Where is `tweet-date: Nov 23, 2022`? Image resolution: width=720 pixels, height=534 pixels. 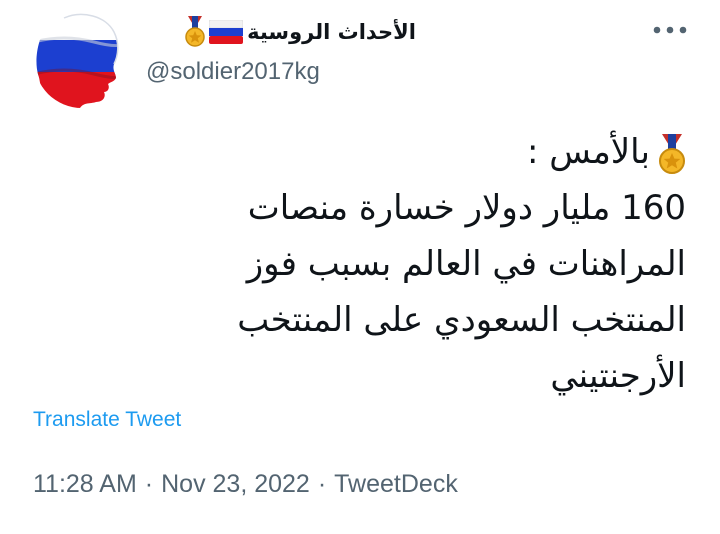 tweet-date: Nov 23, 2022 is located at coordinates (235, 484).